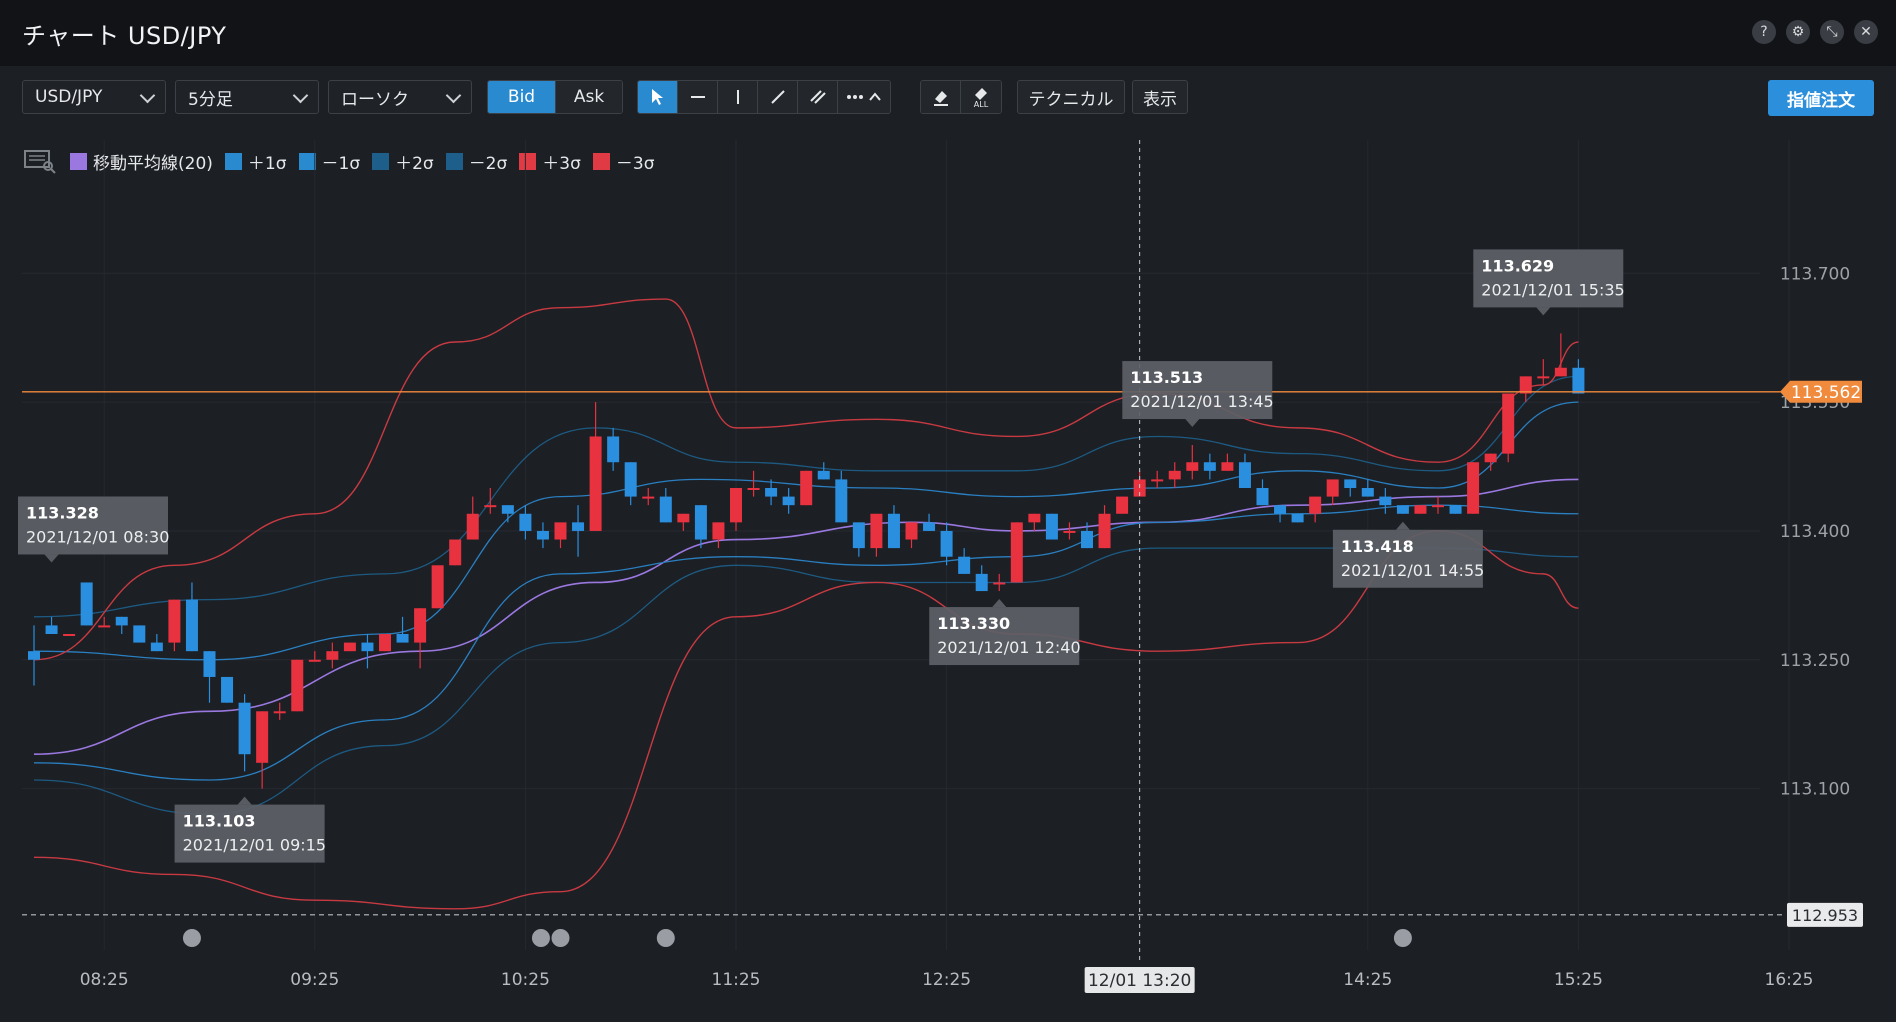  I want to click on callout-value: 113.629, so click(1517, 265).